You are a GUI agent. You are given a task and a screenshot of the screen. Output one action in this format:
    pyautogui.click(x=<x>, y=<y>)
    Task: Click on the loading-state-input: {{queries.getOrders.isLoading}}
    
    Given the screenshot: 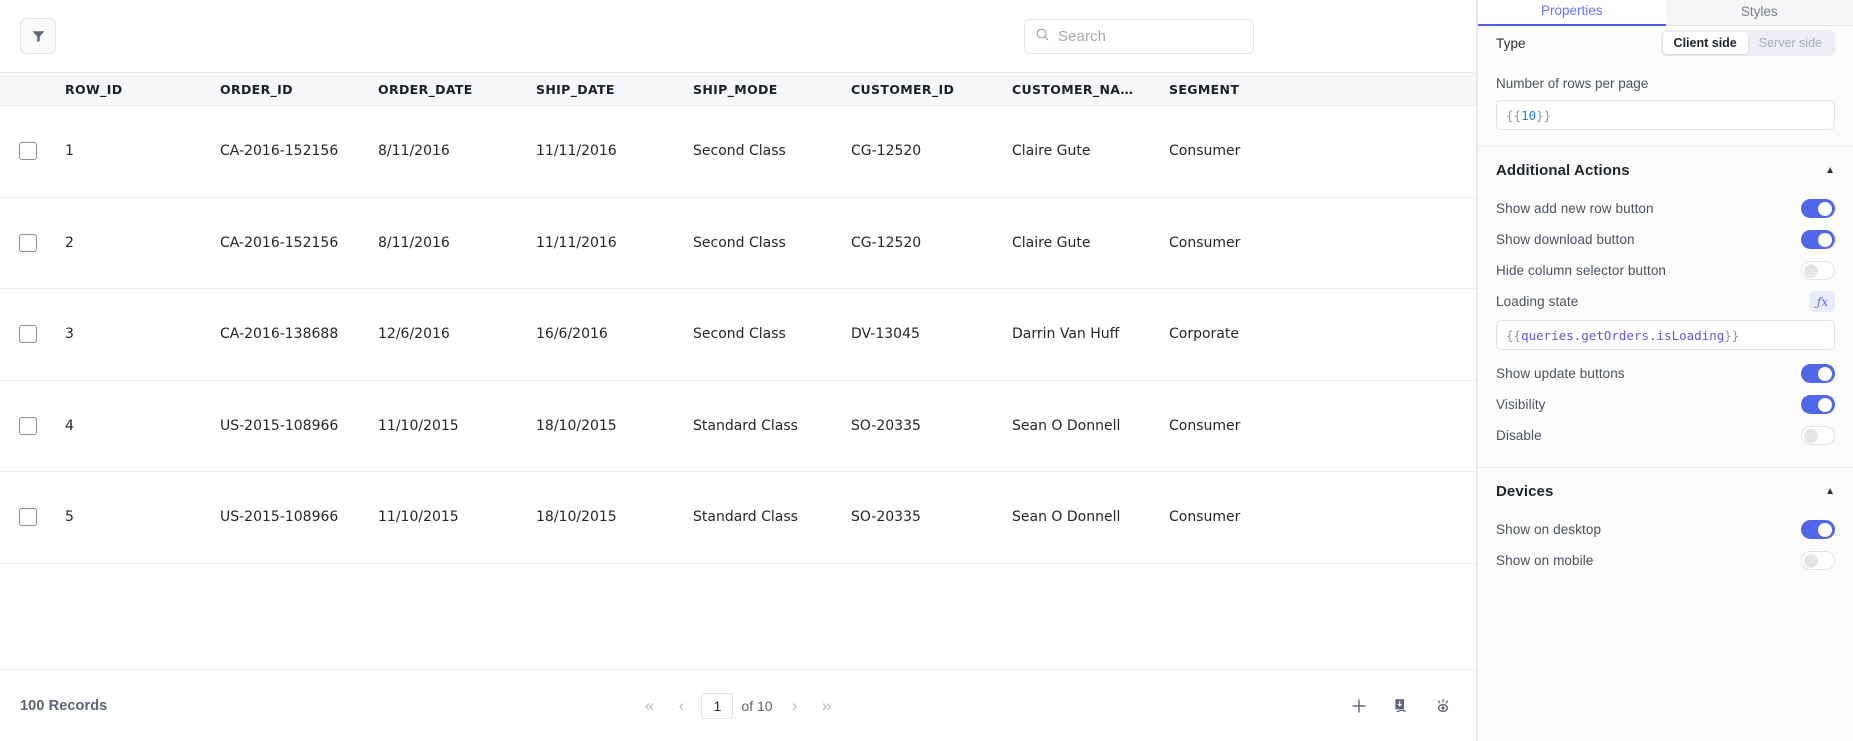 What is the action you would take?
    pyautogui.click(x=1665, y=335)
    